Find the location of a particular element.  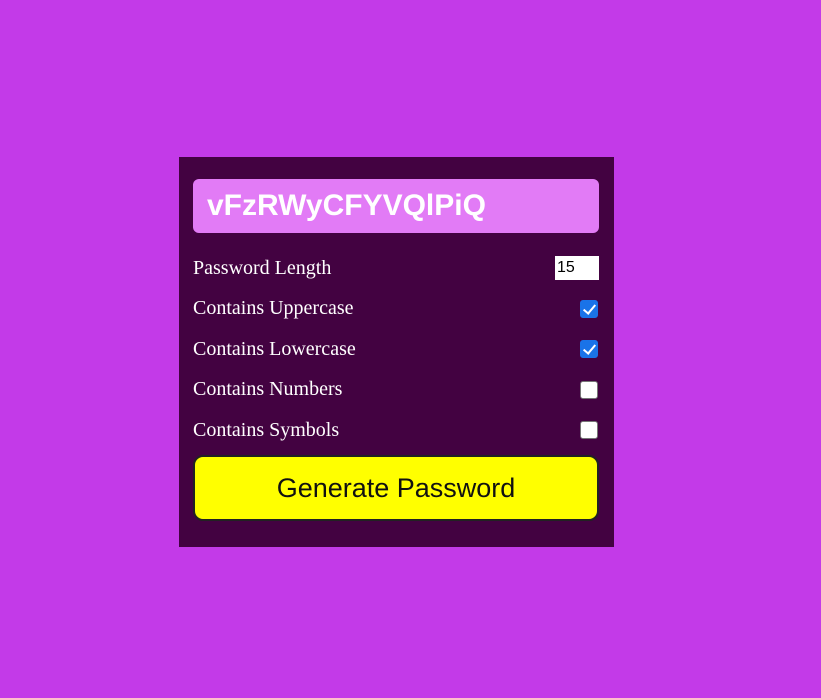

uppercase-checkbox is located at coordinates (589, 308).